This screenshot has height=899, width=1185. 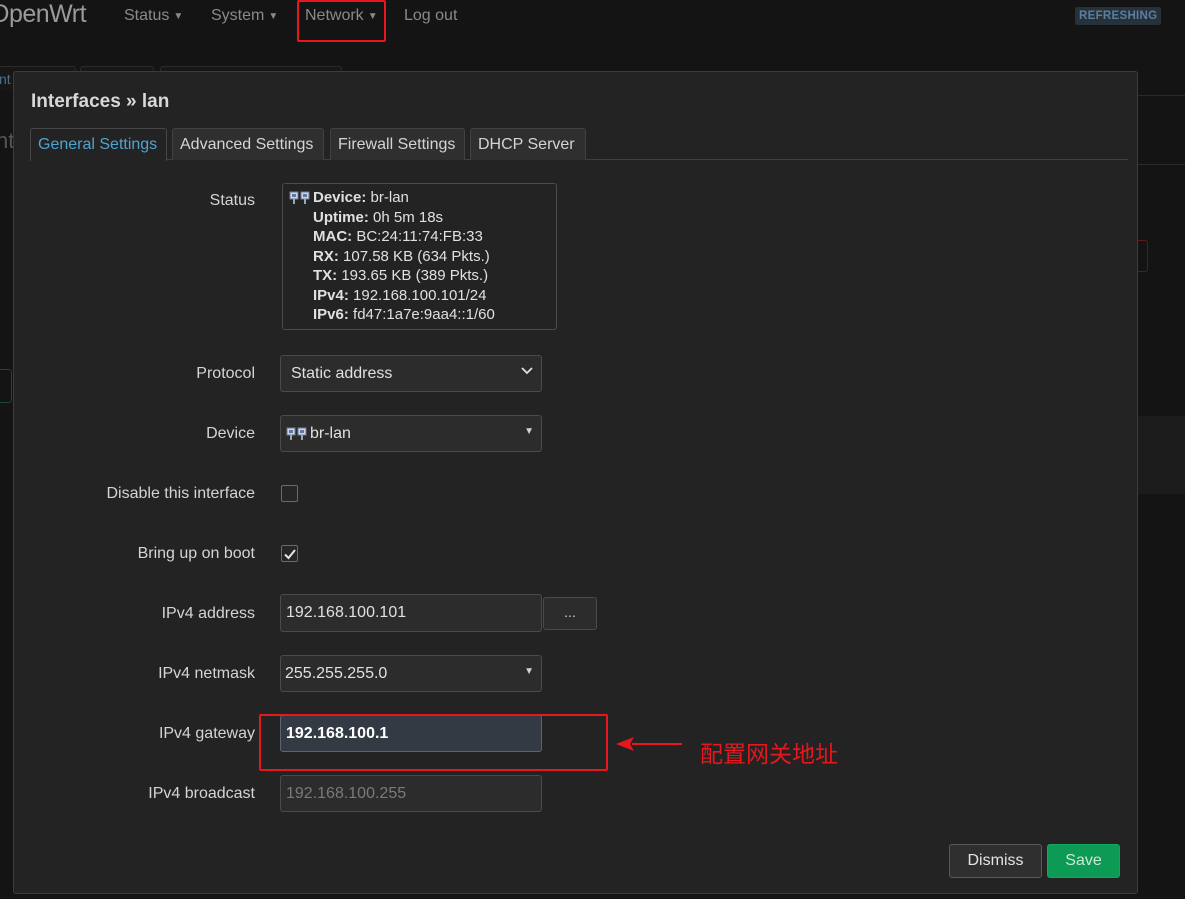 What do you see at coordinates (333, 236) in the screenshot?
I see `status-key: MAC:` at bounding box center [333, 236].